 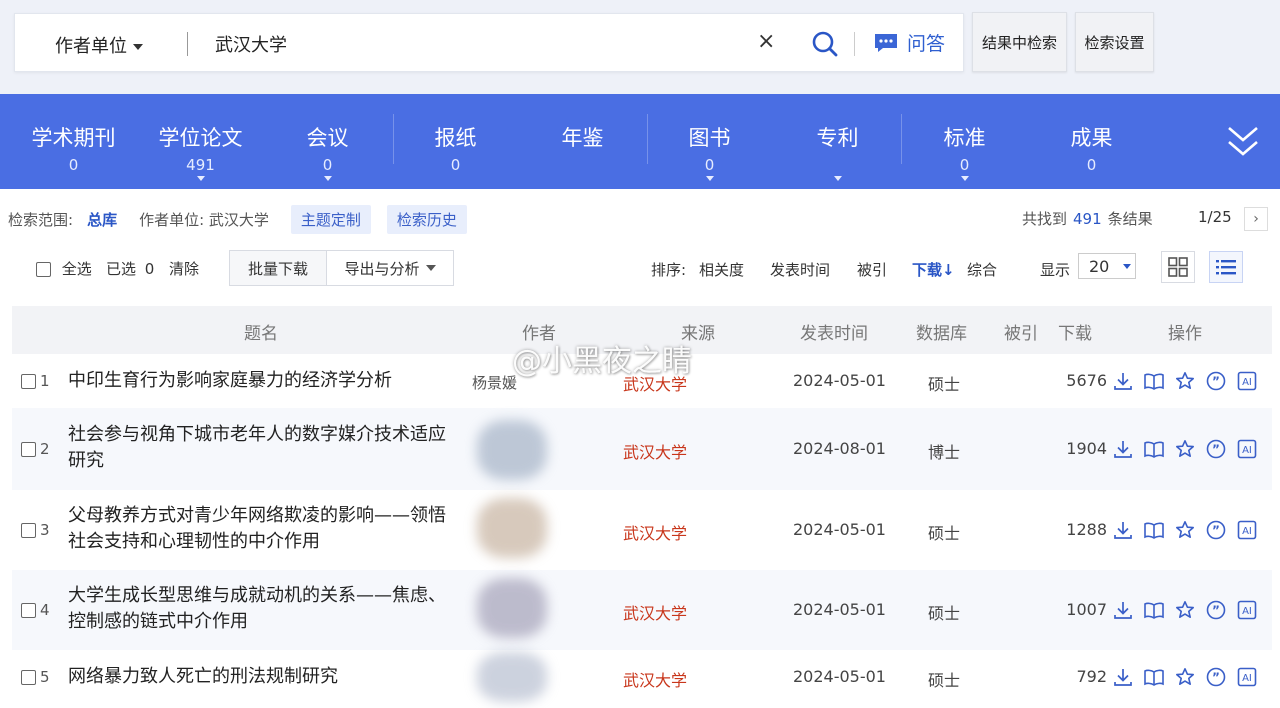 I want to click on tab-label: 图书, so click(x=709, y=138).